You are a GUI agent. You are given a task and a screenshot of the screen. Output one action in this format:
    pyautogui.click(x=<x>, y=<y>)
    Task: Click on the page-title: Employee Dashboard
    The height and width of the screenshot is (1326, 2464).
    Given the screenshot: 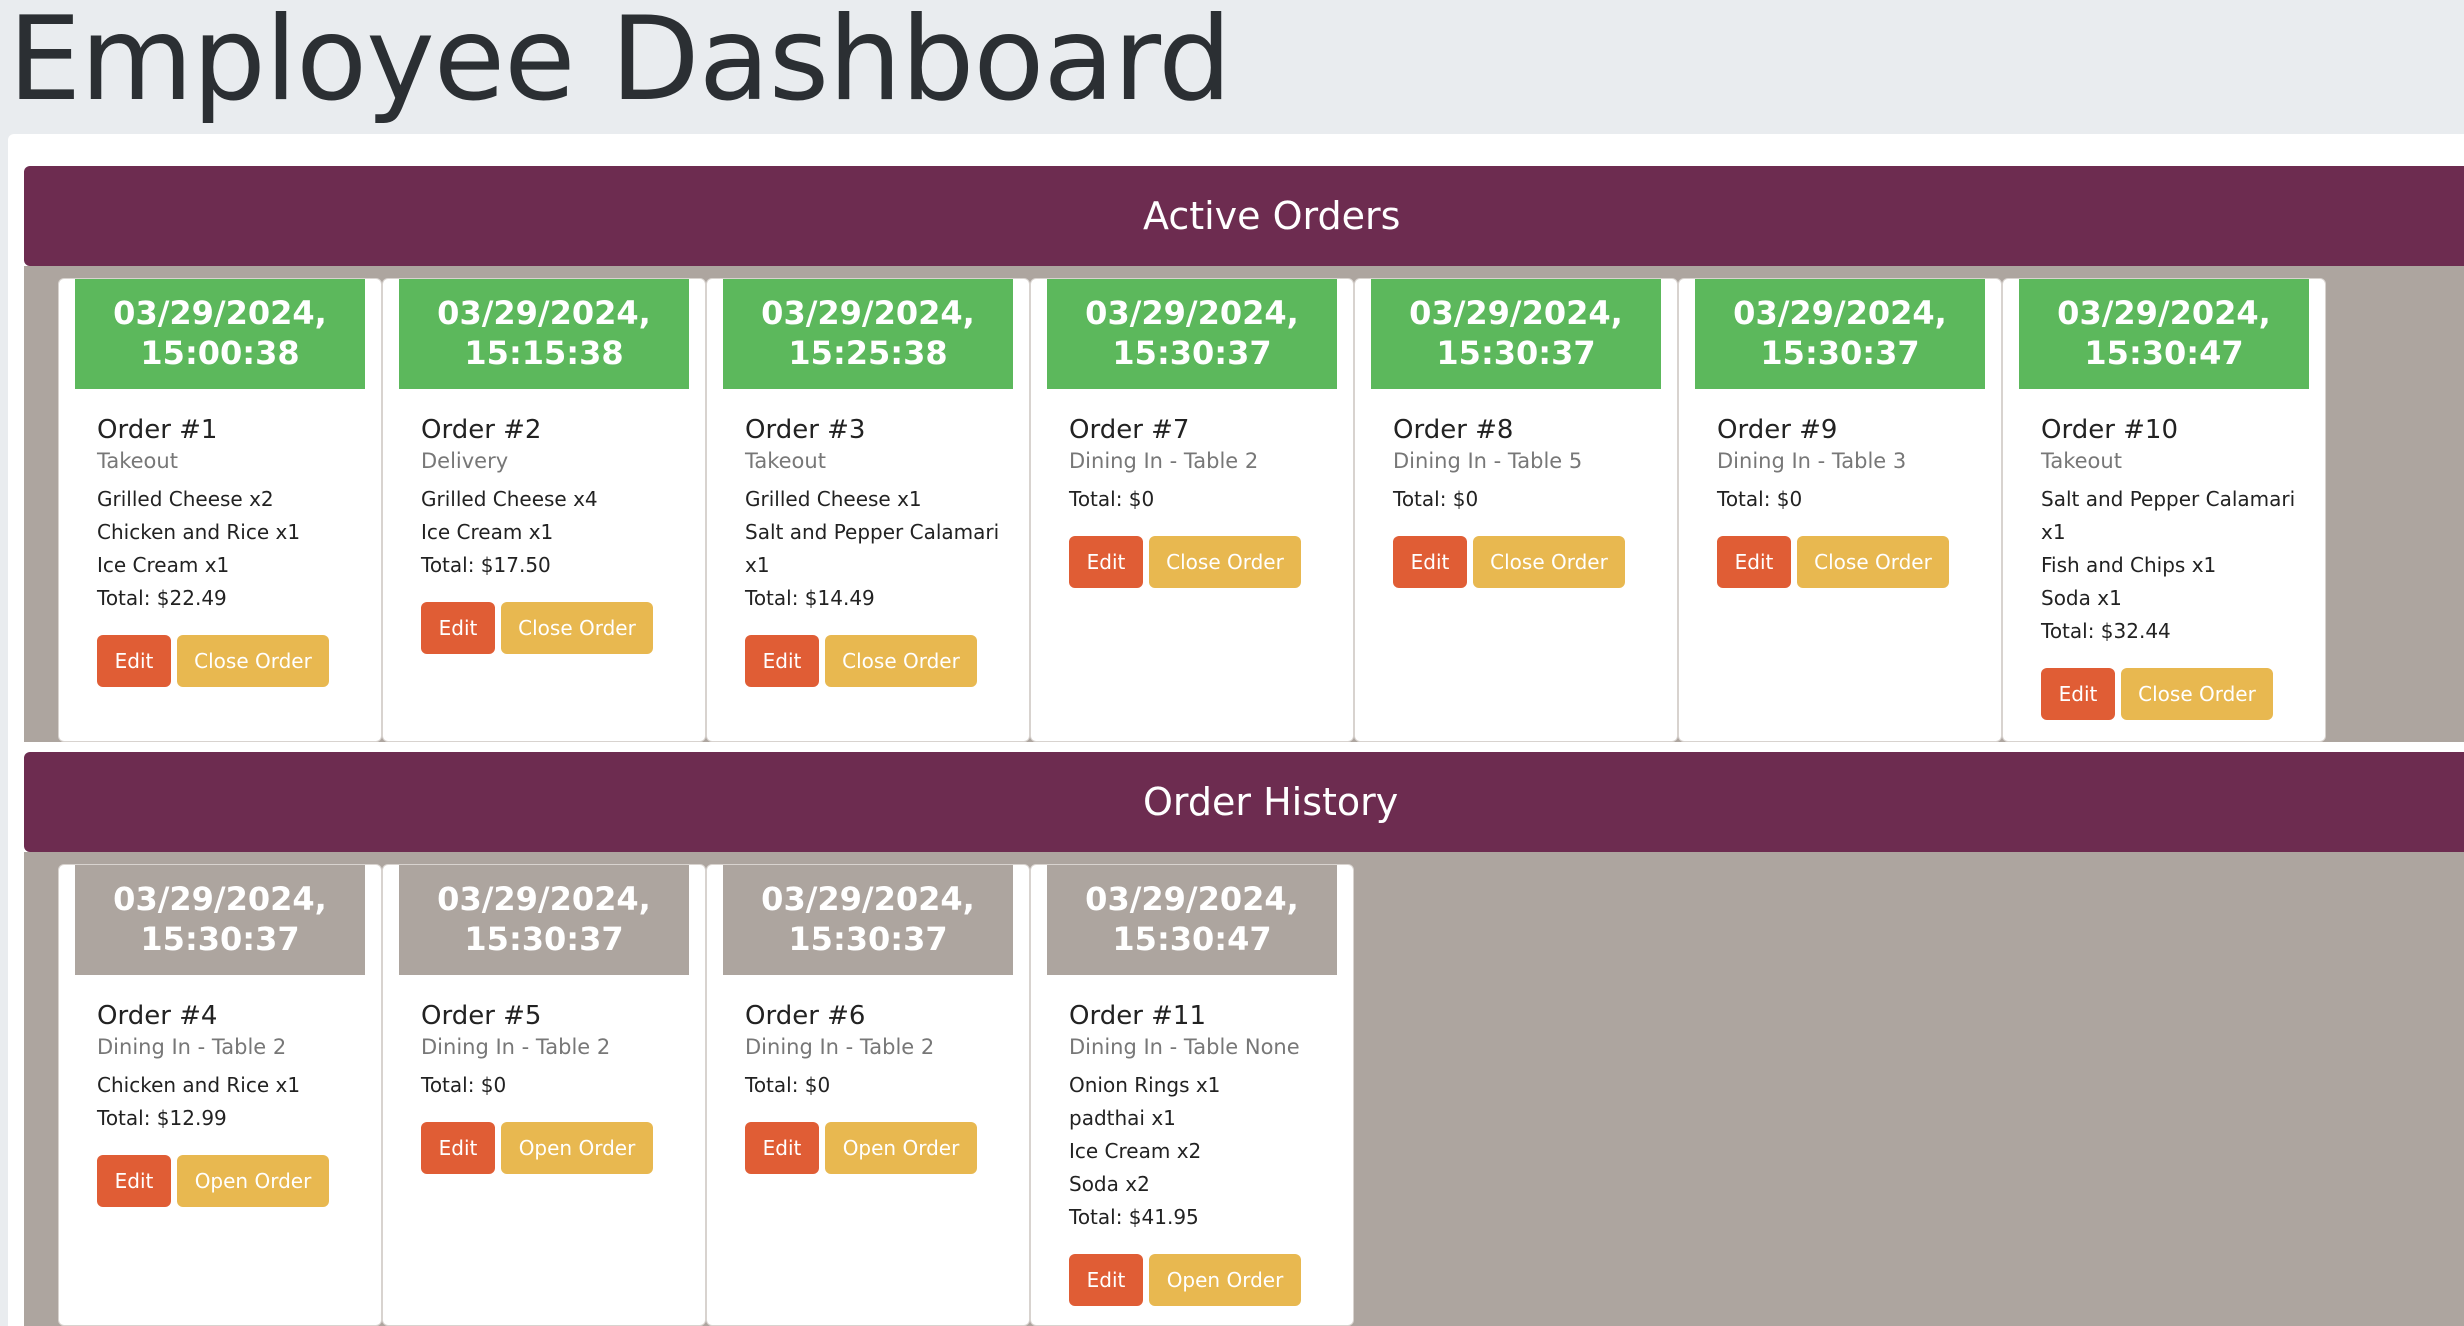 What is the action you would take?
    pyautogui.click(x=620, y=63)
    